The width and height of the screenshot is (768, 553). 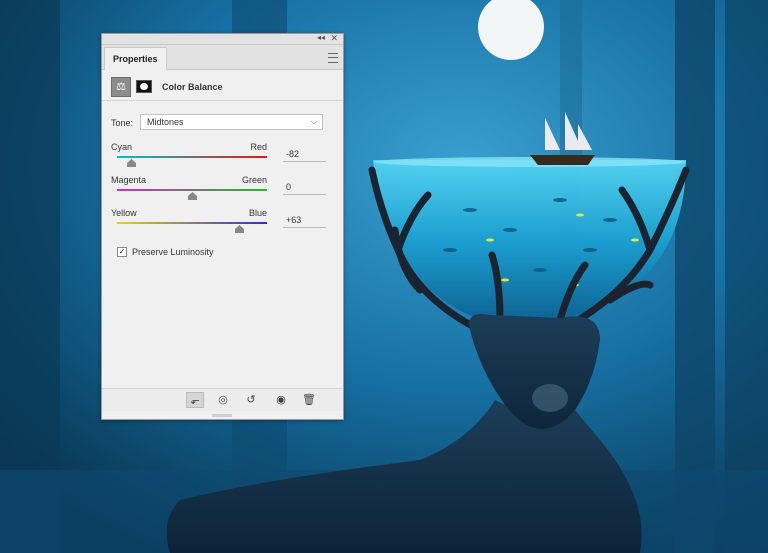 What do you see at coordinates (195, 400) in the screenshot?
I see `clip-to-layer-icon: ⬐` at bounding box center [195, 400].